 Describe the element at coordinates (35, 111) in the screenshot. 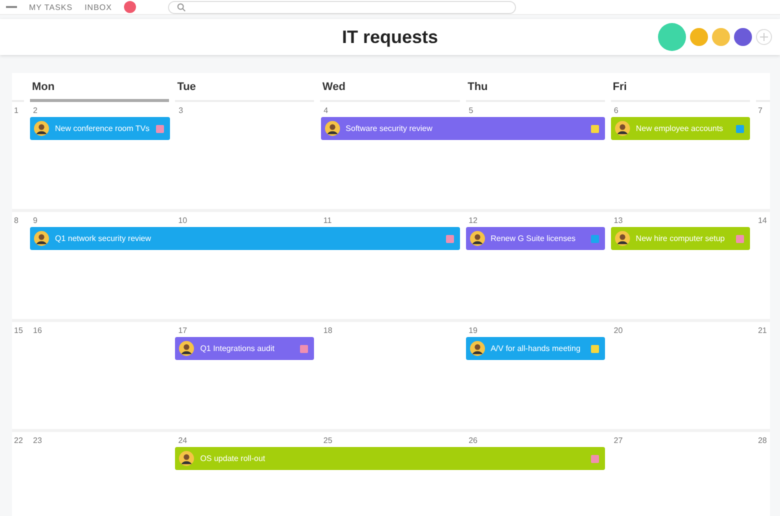

I see `day-number: 2` at that location.